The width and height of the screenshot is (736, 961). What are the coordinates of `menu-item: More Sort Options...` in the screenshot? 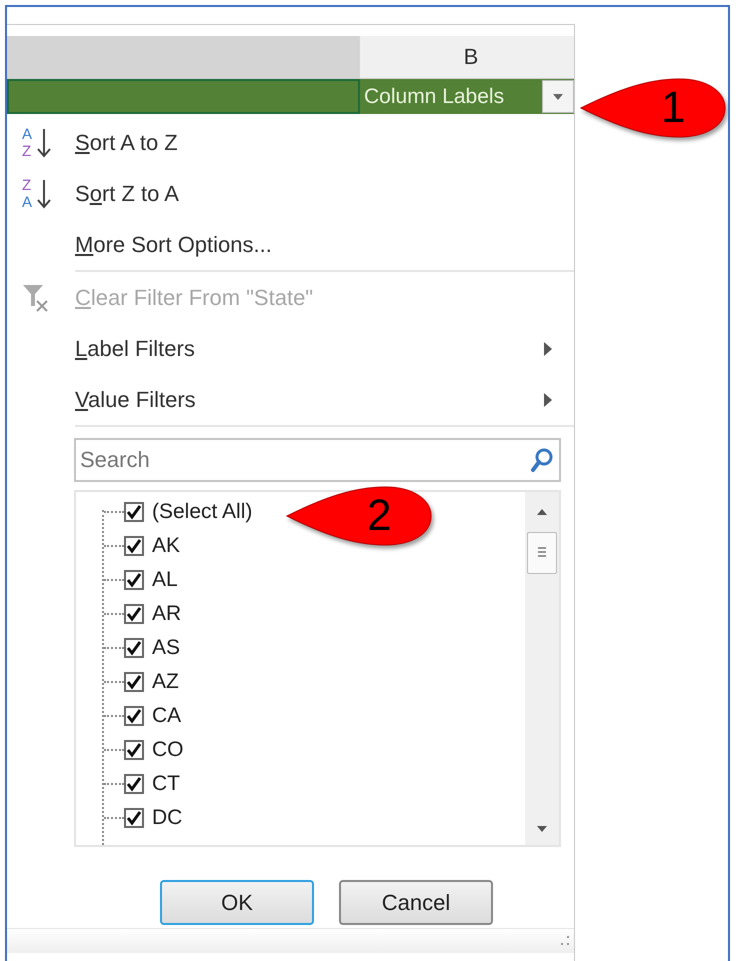 It's located at (290, 244).